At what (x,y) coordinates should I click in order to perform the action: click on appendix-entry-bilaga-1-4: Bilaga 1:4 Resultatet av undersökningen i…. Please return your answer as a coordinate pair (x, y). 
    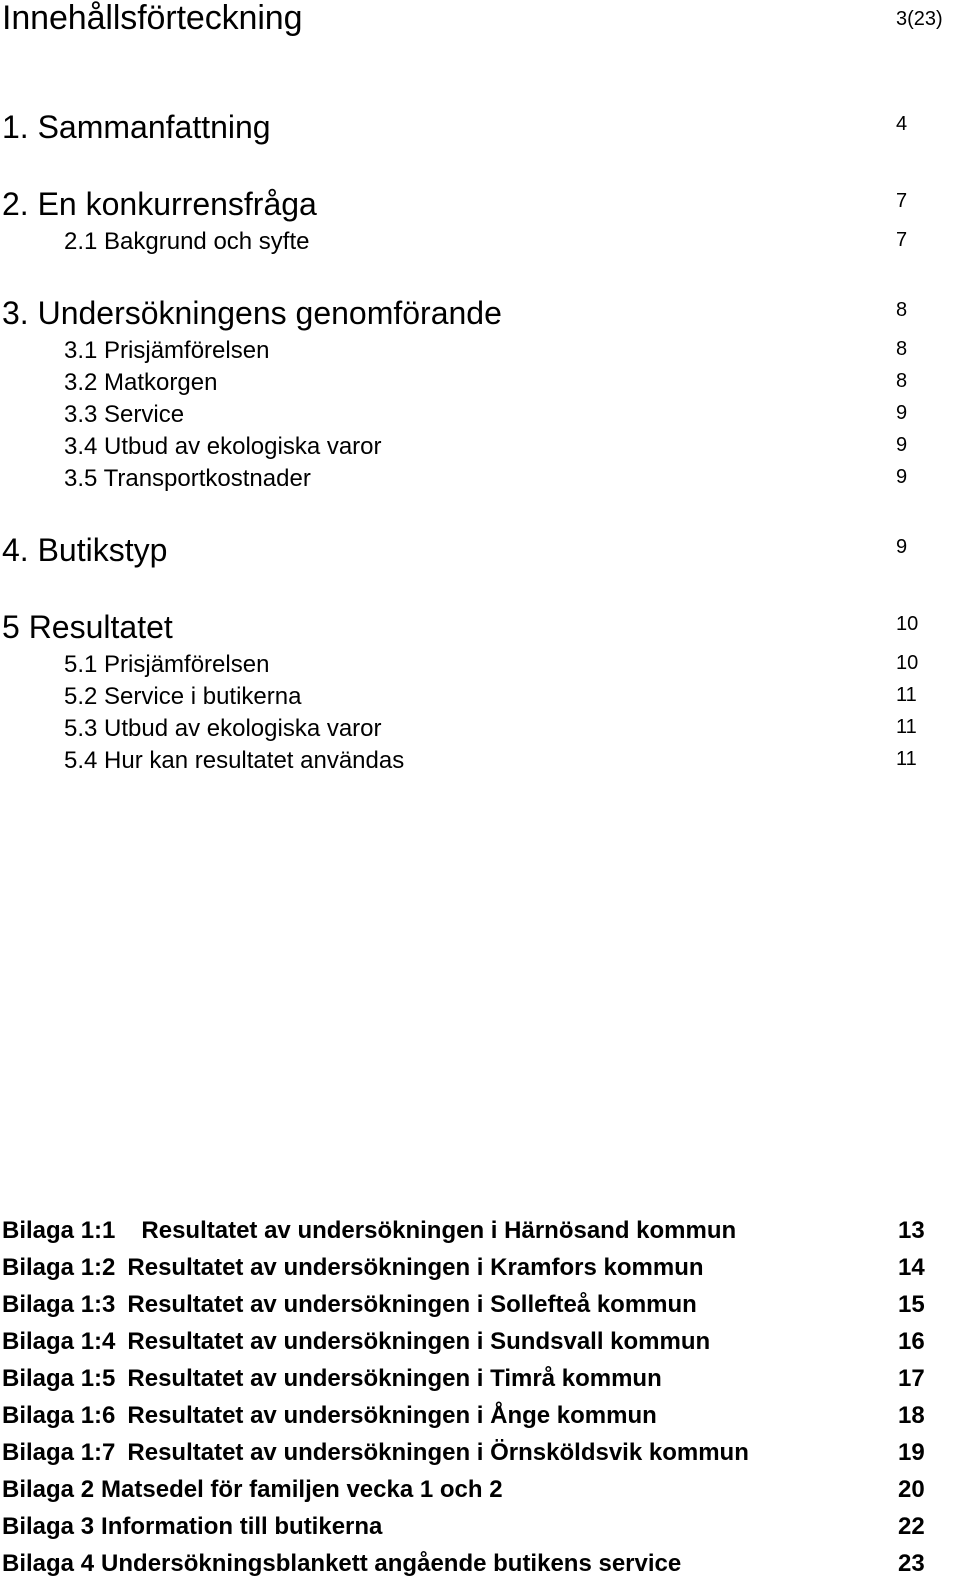
    Looking at the image, I should click on (480, 1341).